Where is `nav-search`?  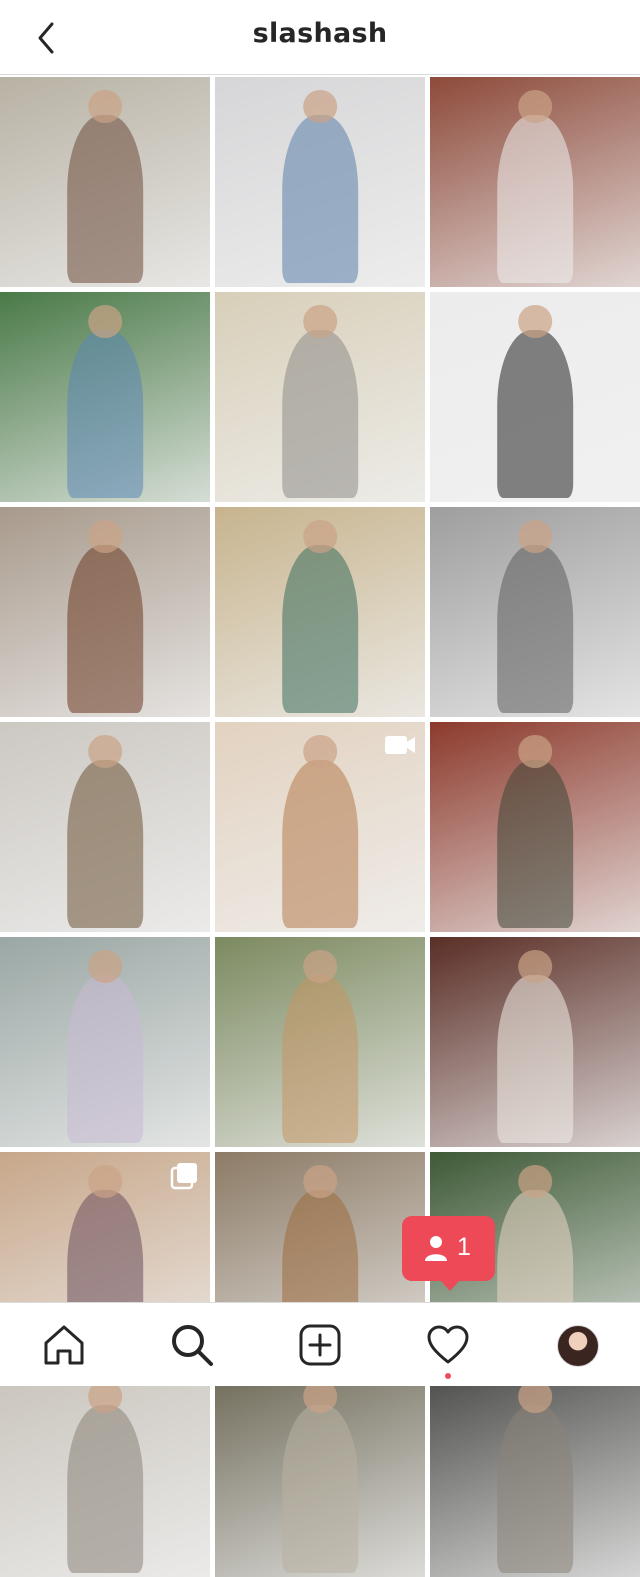 nav-search is located at coordinates (192, 1345).